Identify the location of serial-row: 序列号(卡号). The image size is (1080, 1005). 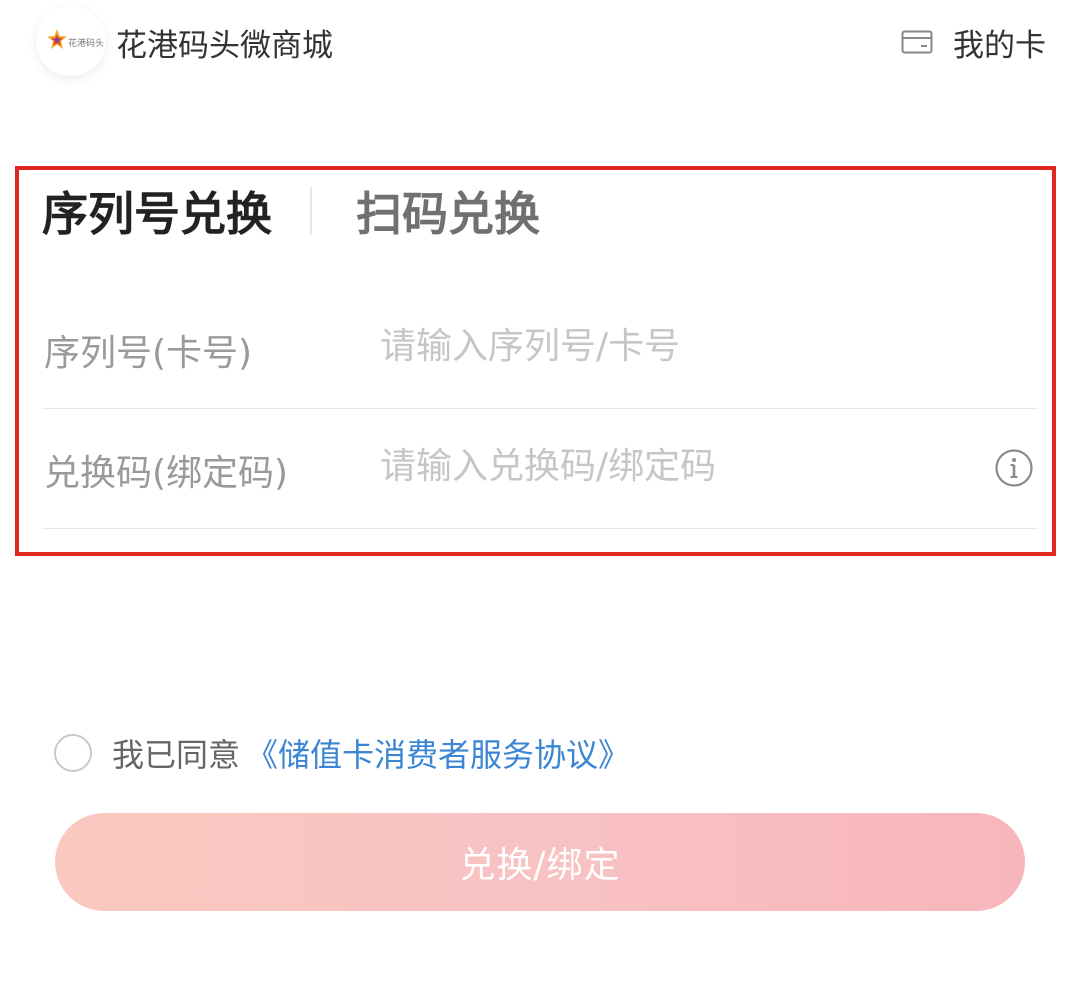
(540, 348).